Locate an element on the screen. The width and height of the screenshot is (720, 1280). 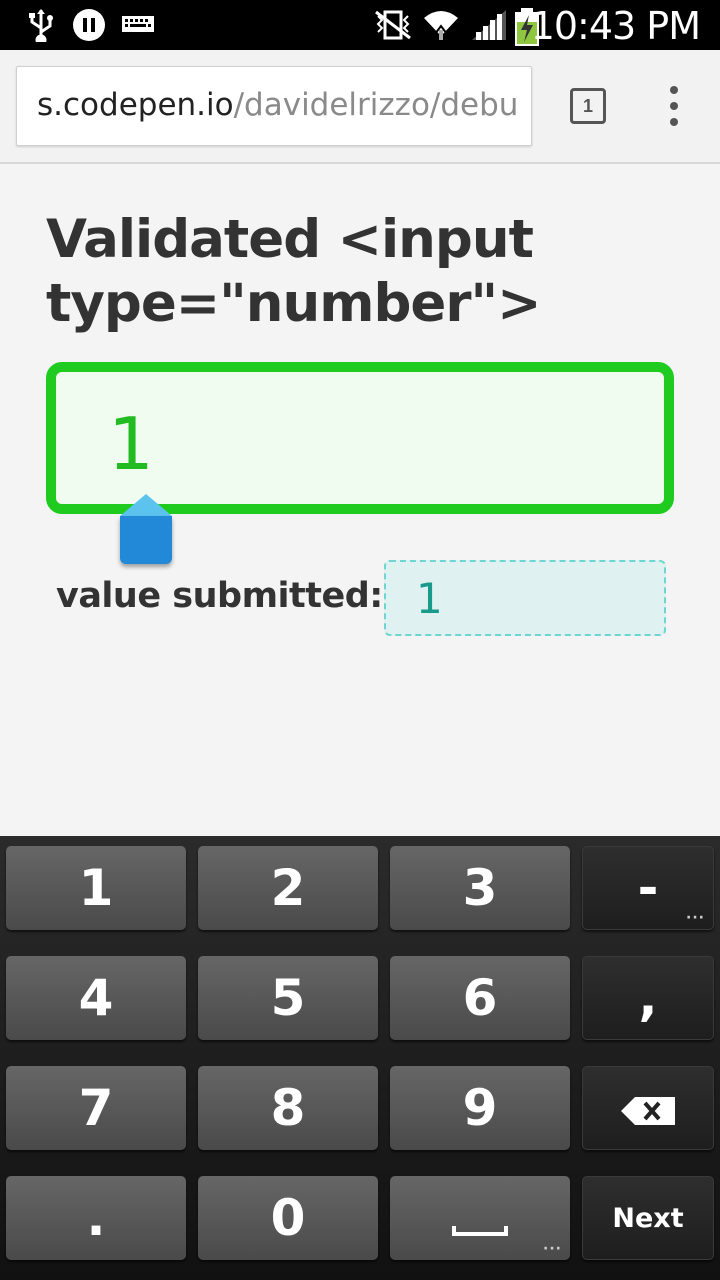
browser-toolbar: s.codepen.io/davidelrizzo/debu 1 is located at coordinates (360, 107).